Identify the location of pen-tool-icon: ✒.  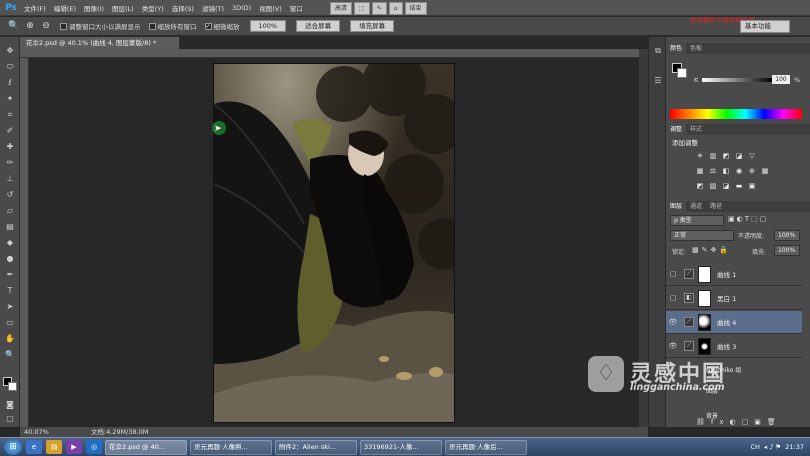
(10, 275).